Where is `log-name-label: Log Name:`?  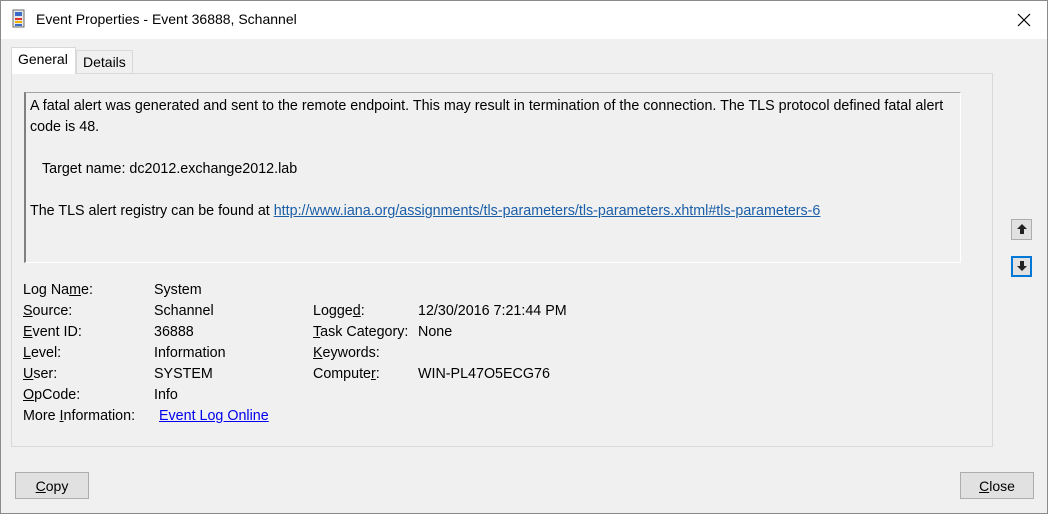 log-name-label: Log Name: is located at coordinates (58, 290).